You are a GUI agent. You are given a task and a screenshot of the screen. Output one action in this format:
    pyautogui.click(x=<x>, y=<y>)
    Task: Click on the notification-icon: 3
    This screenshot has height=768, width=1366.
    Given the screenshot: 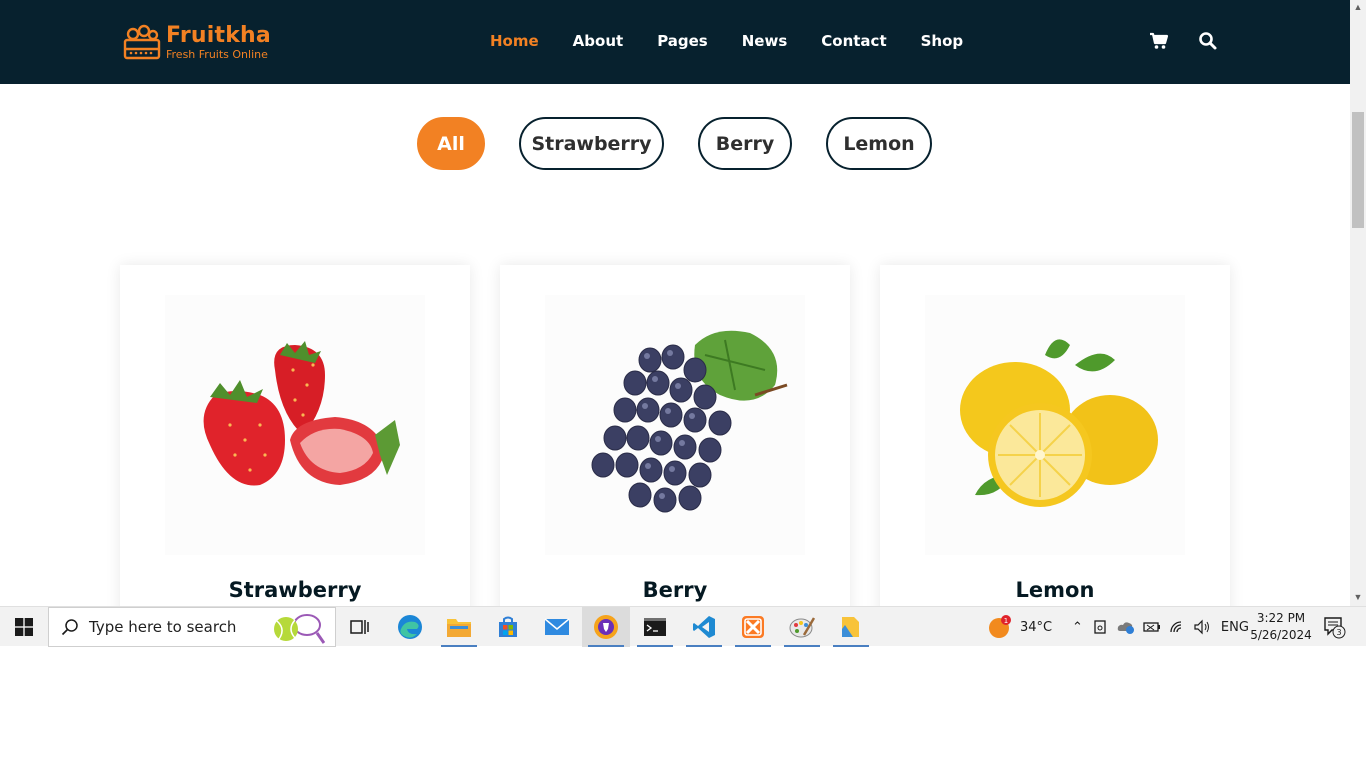 What is the action you would take?
    pyautogui.click(x=1335, y=628)
    